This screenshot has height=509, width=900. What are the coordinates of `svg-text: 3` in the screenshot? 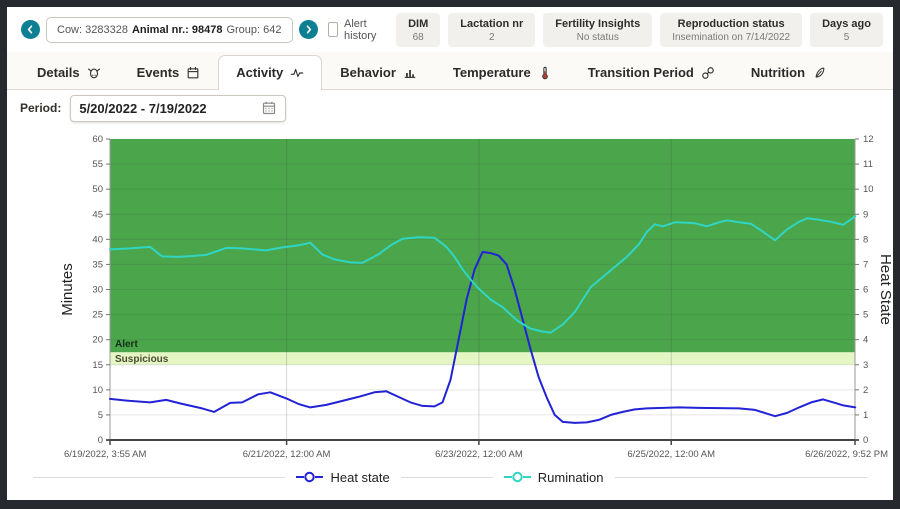 It's located at (865, 365).